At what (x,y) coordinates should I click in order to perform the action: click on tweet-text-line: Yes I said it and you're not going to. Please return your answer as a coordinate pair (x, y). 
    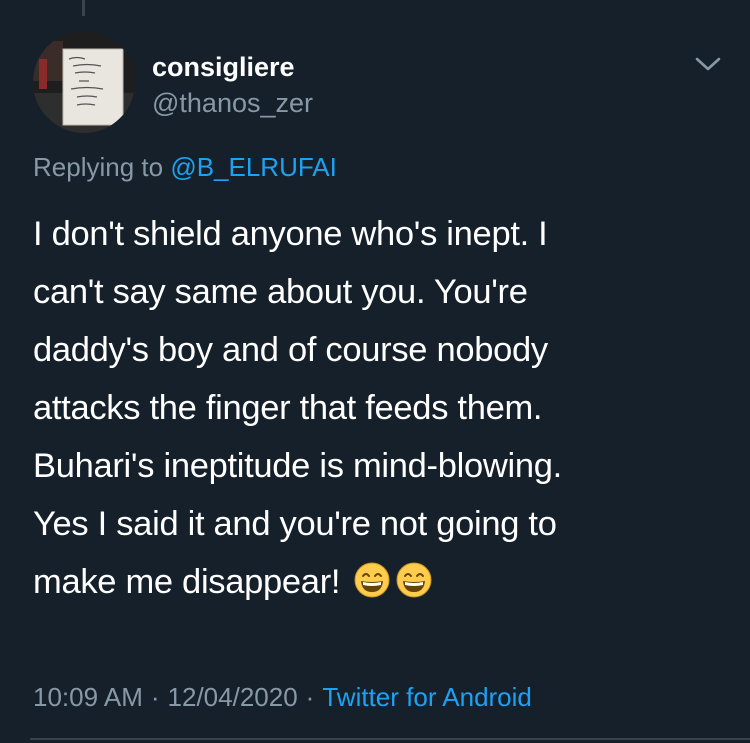
    Looking at the image, I should click on (295, 524).